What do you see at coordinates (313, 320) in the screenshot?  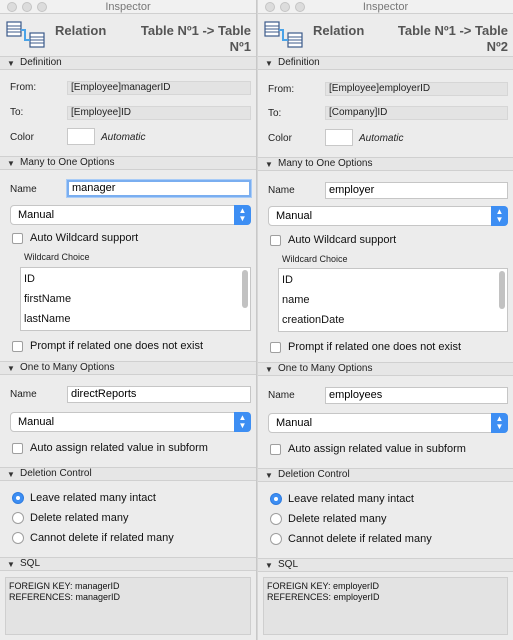 I see `list-item: creationDate` at bounding box center [313, 320].